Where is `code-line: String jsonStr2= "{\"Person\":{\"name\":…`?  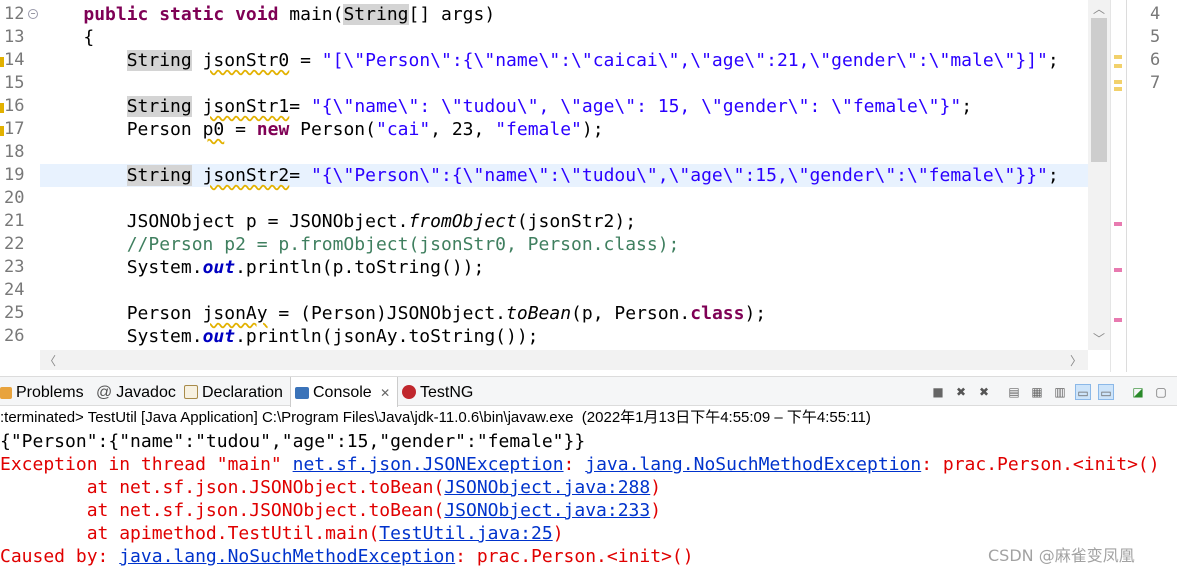 code-line: String jsonStr2= "{\"Person\":{\"name\":… is located at coordinates (564, 175).